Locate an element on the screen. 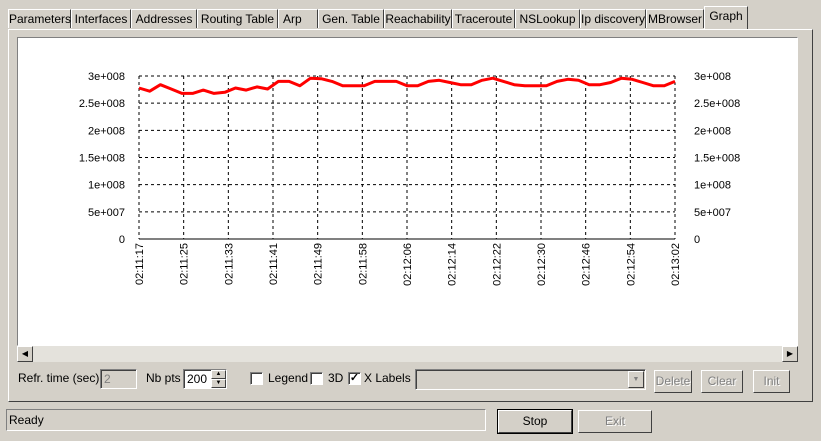  nb-points-up-button: ▲ is located at coordinates (218, 374).